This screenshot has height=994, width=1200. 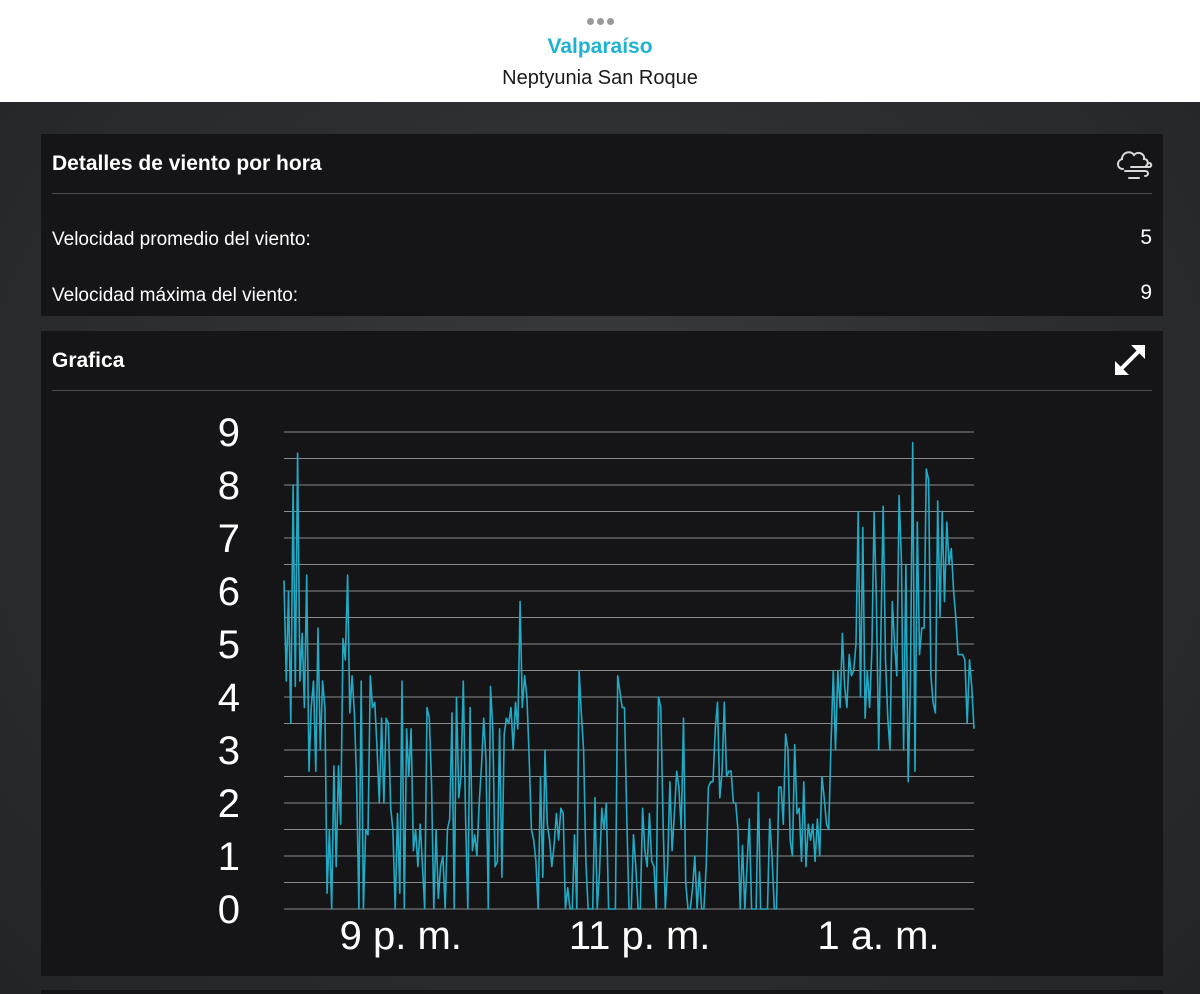 I want to click on y-tick-label: 3, so click(x=229, y=751).